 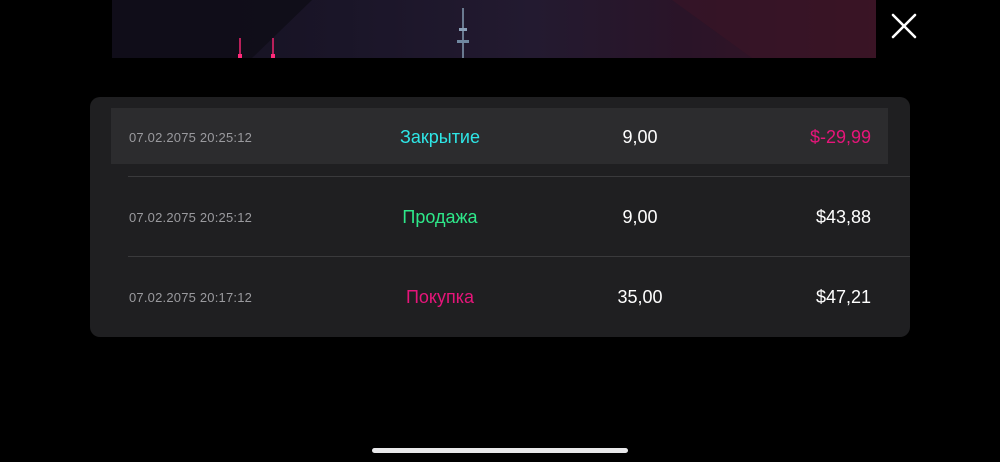 I want to click on table-row: 07.02.2075 20:25:12 Продажа 9,00 $43,88, so click(x=500, y=217).